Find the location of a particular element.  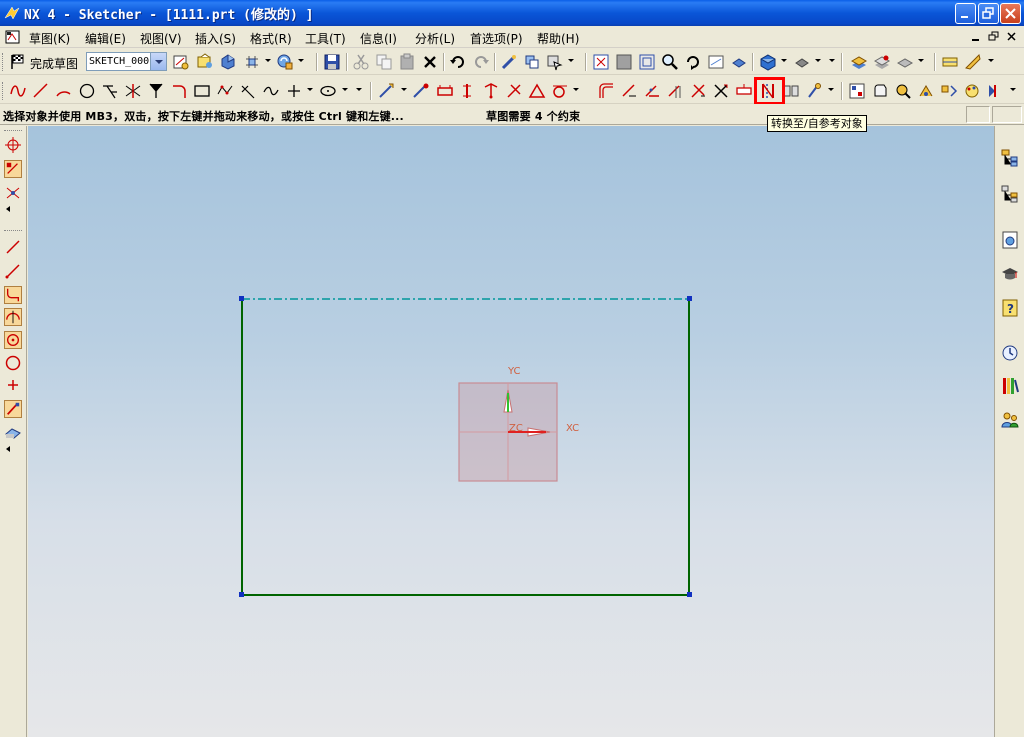

line-icon is located at coordinates (41, 91).